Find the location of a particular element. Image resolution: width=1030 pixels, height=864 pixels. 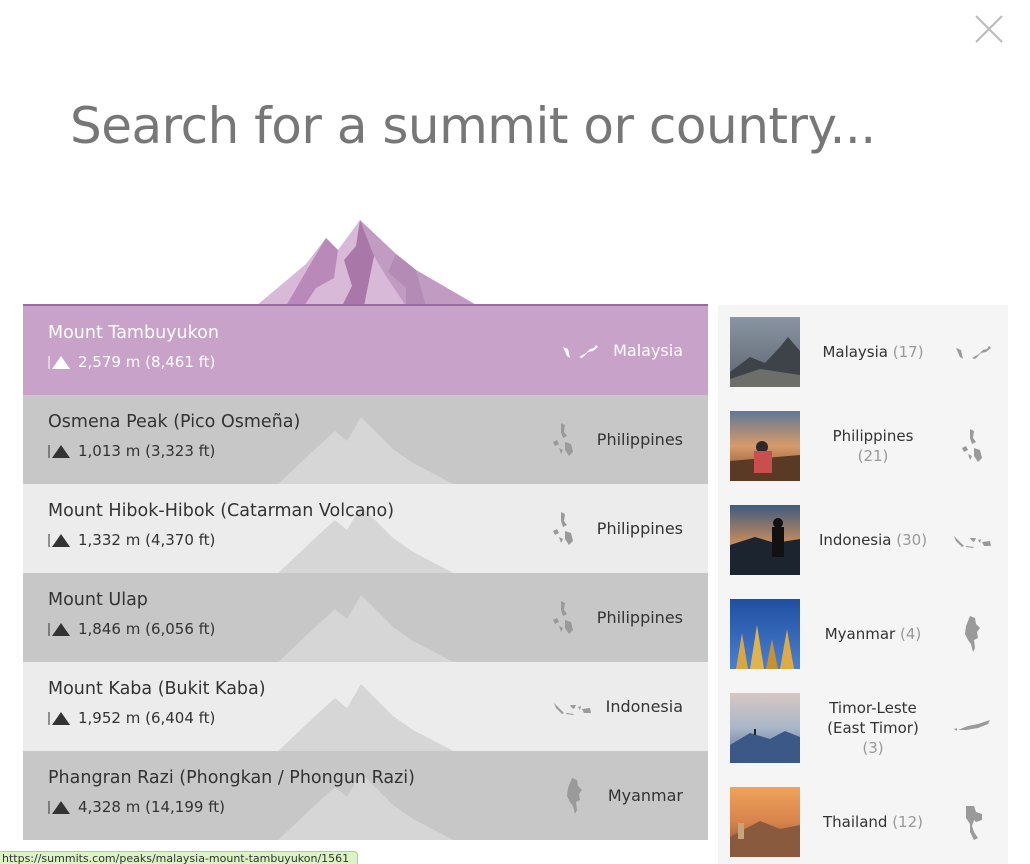

summit-elevation: 1,013 m (3,323 ft) is located at coordinates (131, 451).